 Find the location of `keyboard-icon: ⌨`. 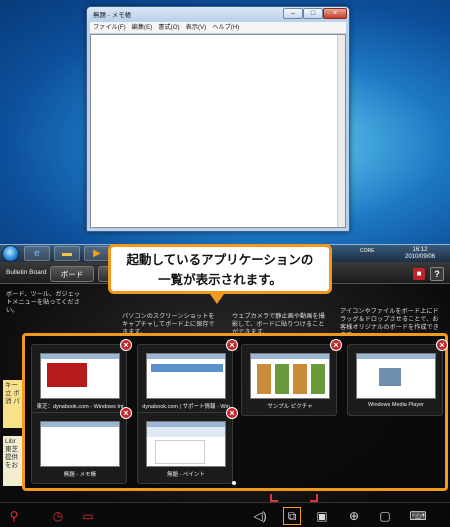

keyboard-icon: ⌨ is located at coordinates (418, 516).